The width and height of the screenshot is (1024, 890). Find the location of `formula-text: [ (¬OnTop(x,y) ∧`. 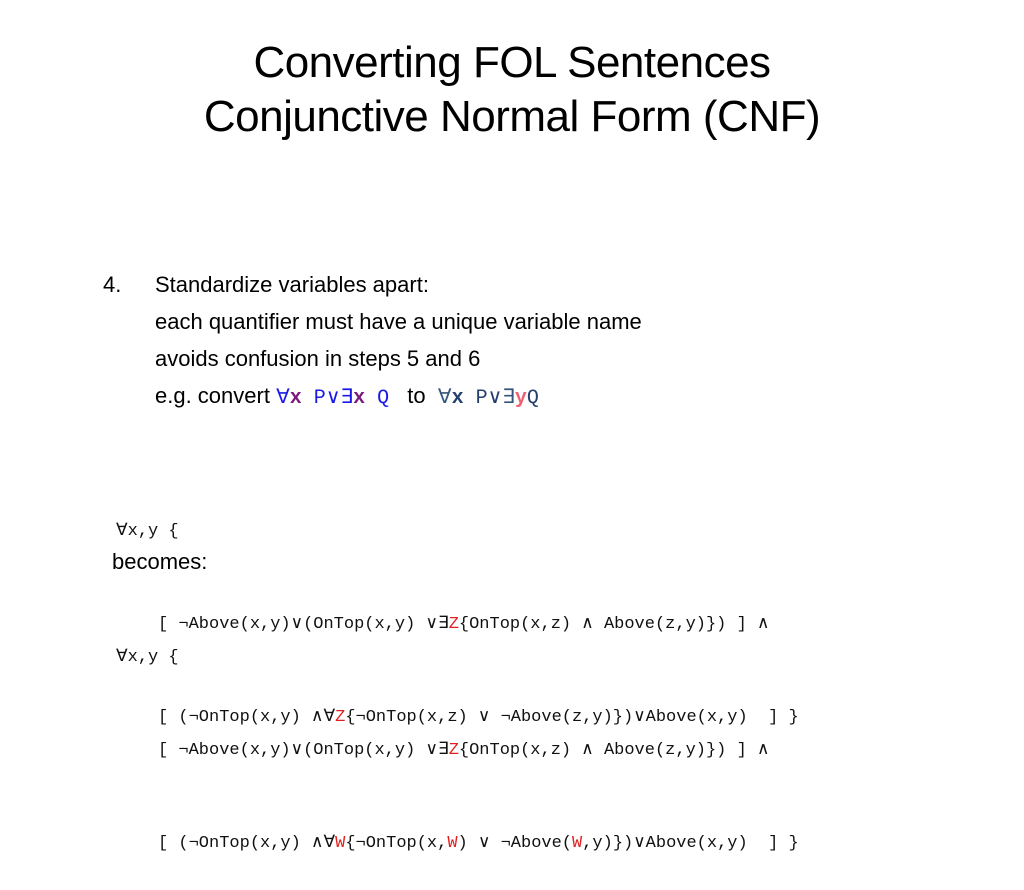

formula-text: [ (¬OnTop(x,y) ∧ is located at coordinates (241, 843).